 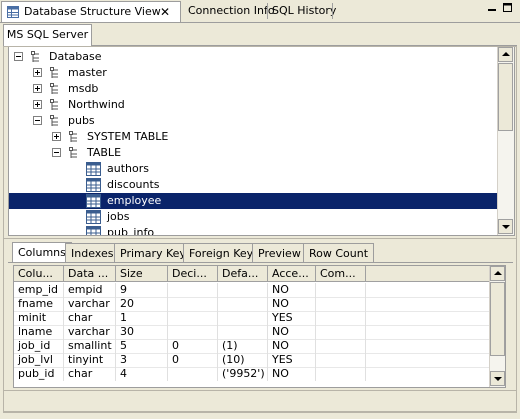 What do you see at coordinates (243, 346) in the screenshot?
I see `table-cell: (1)` at bounding box center [243, 346].